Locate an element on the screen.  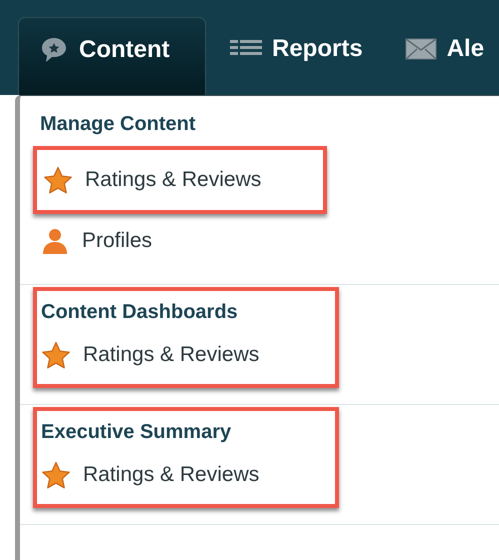
menu-item: Profiles is located at coordinates (96, 241).